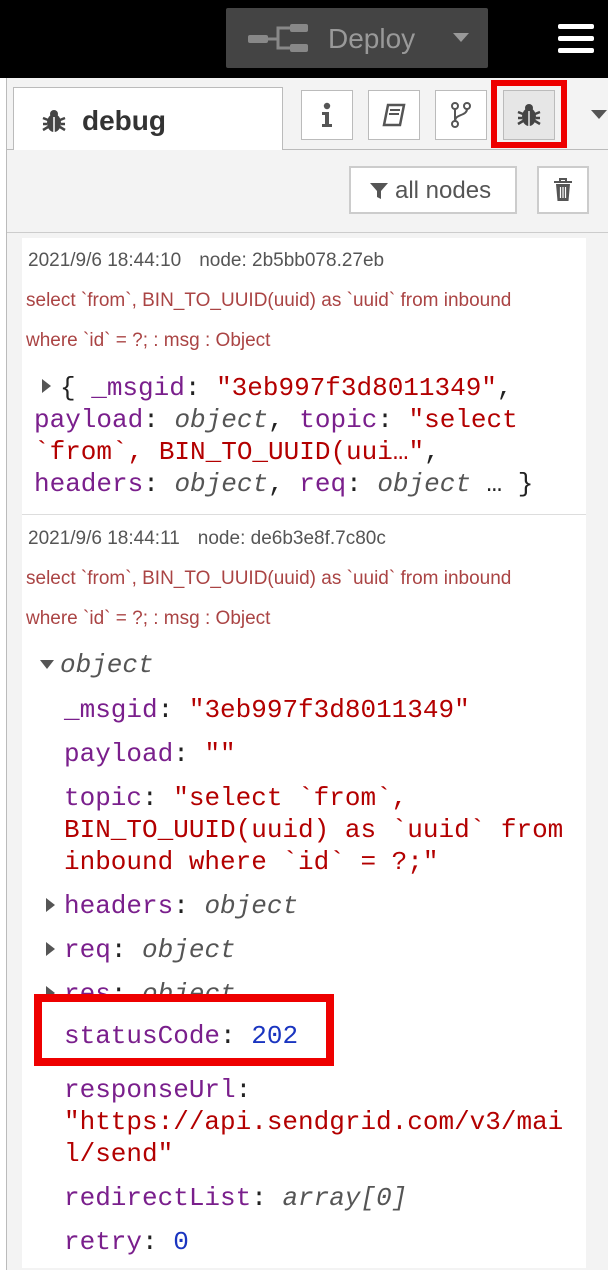 The image size is (608, 1270). What do you see at coordinates (443, 190) in the screenshot?
I see `filter-label: all nodes` at bounding box center [443, 190].